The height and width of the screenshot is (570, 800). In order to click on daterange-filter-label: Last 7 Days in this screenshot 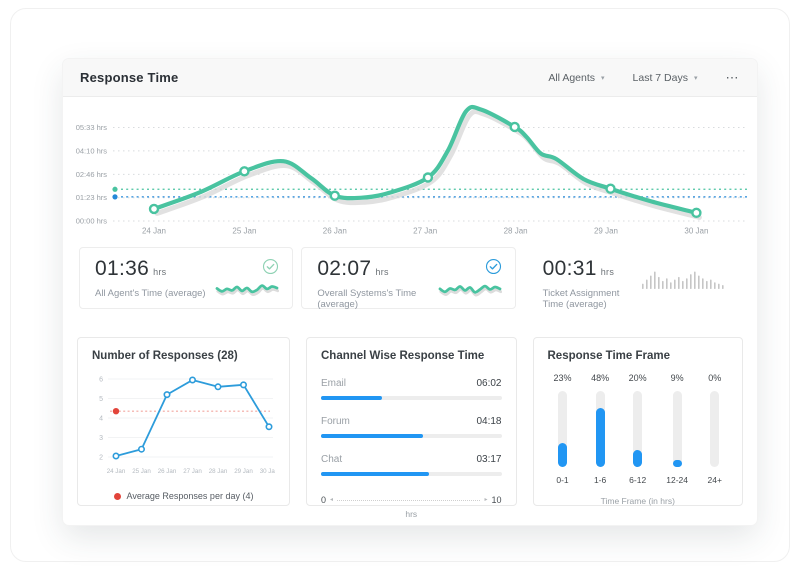, I will do `click(660, 77)`.